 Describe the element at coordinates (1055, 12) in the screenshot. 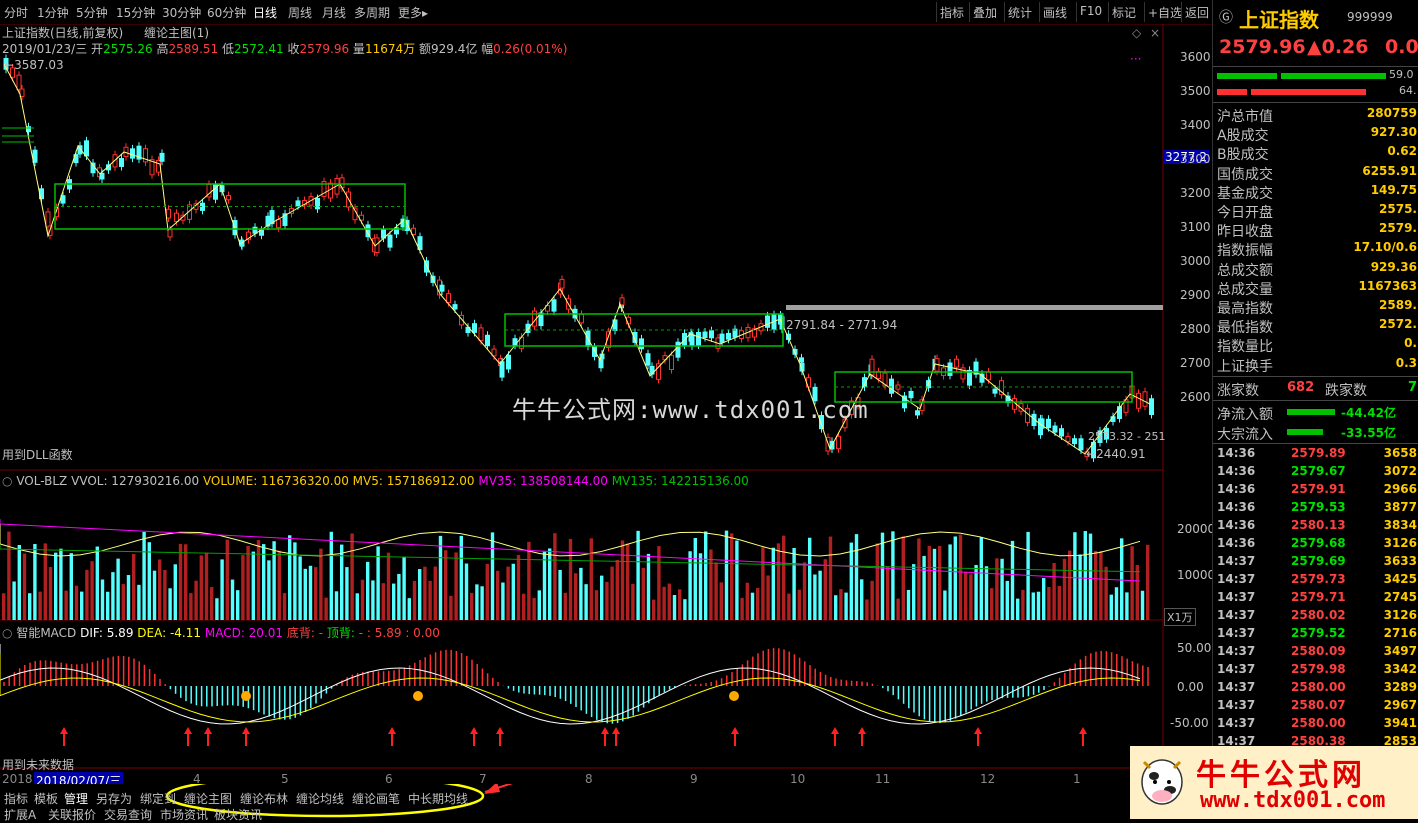

I see `tool-button-3: 画线` at that location.